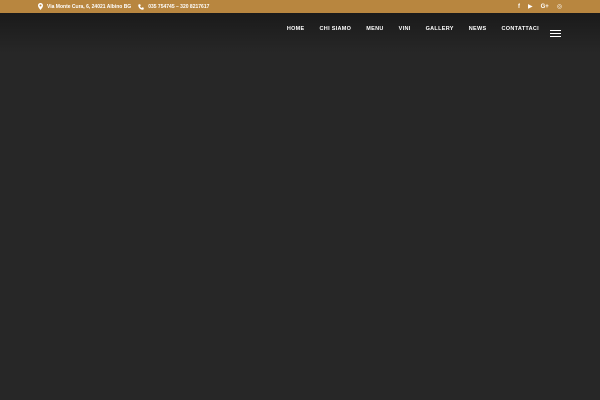 This screenshot has height=400, width=600. I want to click on google-plus-icon: G+, so click(545, 7).